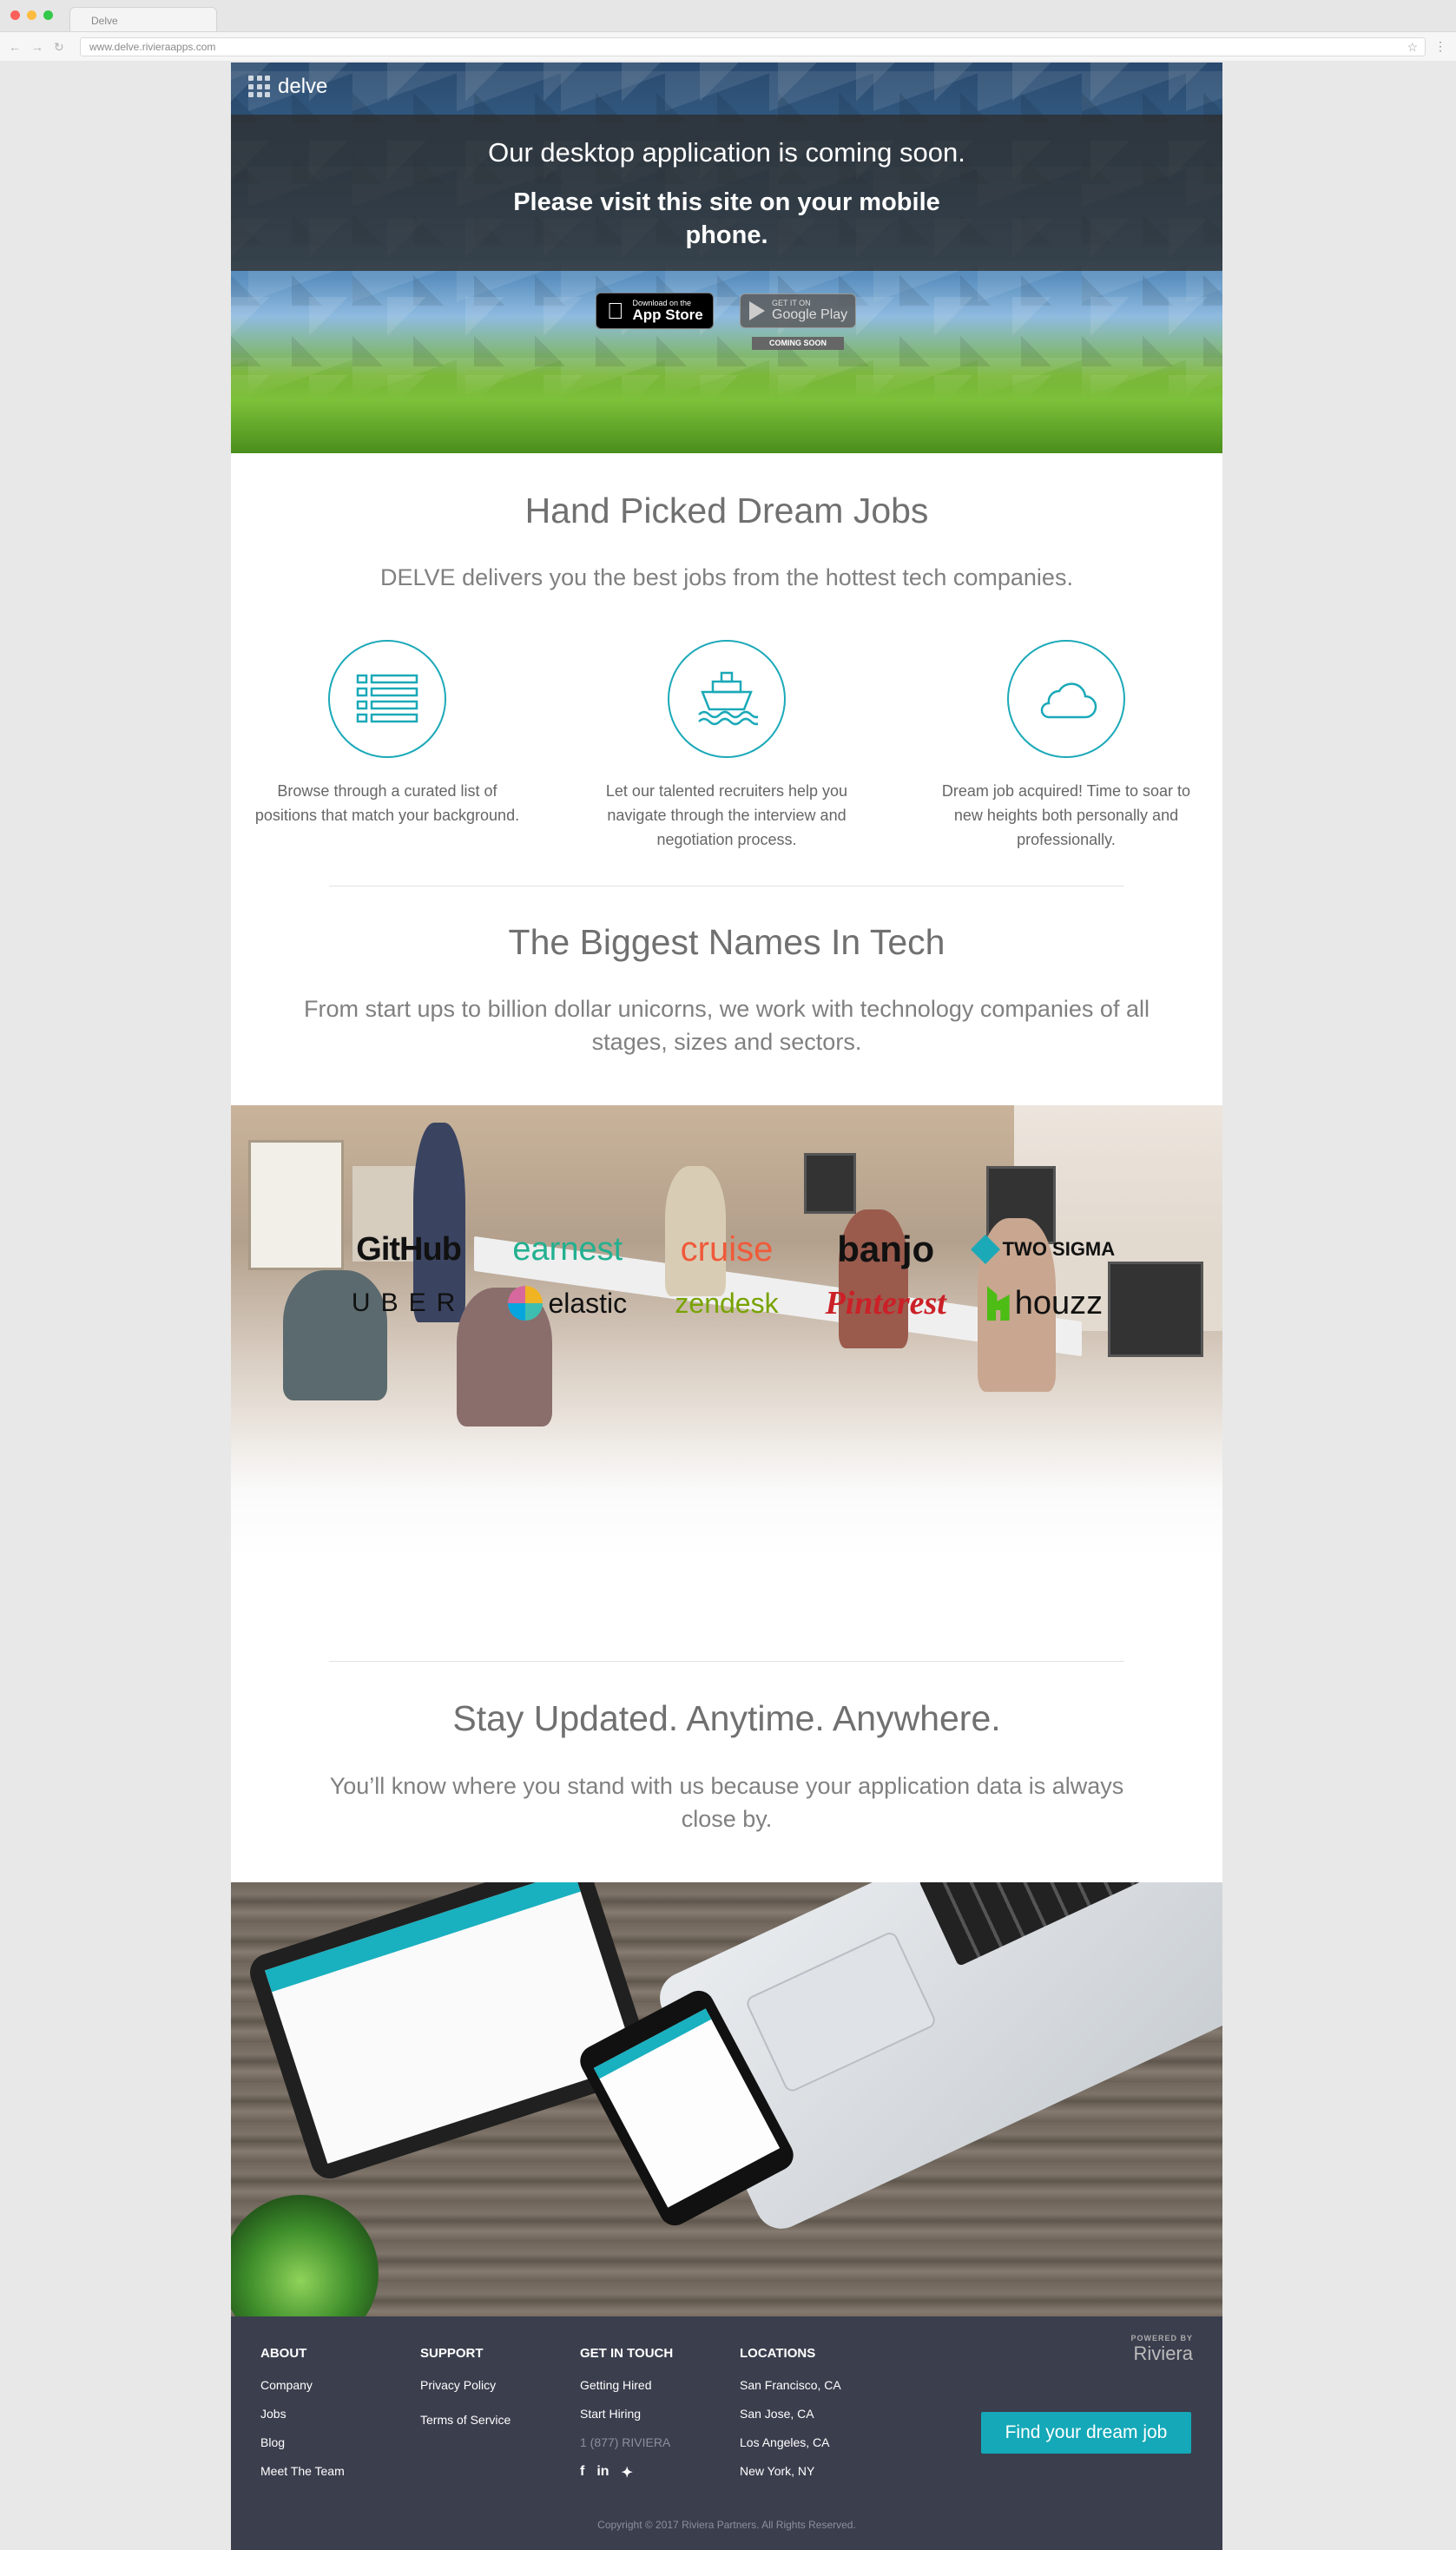 Image resolution: width=1456 pixels, height=2550 pixels. What do you see at coordinates (15, 15) in the screenshot?
I see `close-window-button` at bounding box center [15, 15].